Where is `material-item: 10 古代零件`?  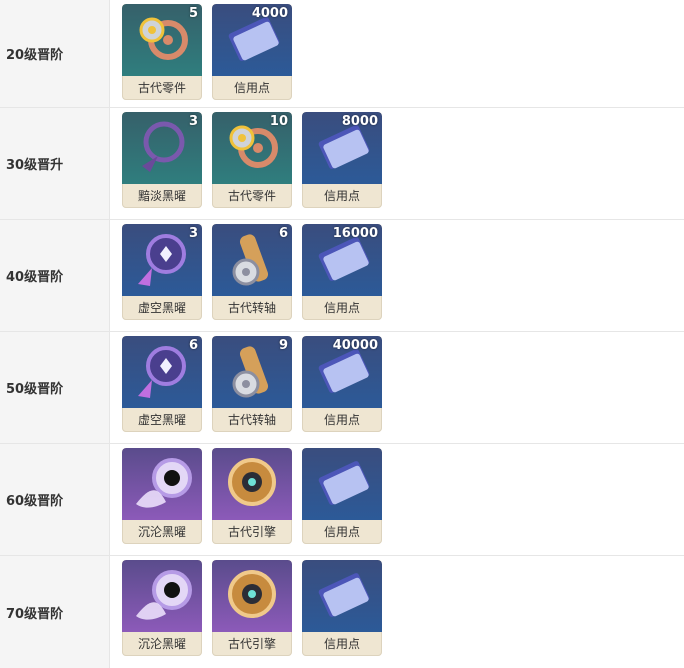
material-item: 10 古代零件 is located at coordinates (252, 160).